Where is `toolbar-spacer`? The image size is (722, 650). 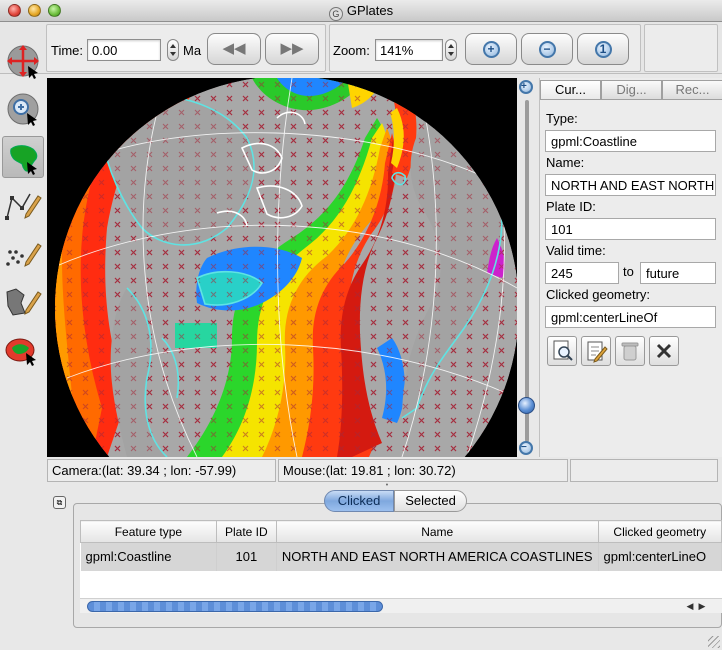 toolbar-spacer is located at coordinates (681, 48).